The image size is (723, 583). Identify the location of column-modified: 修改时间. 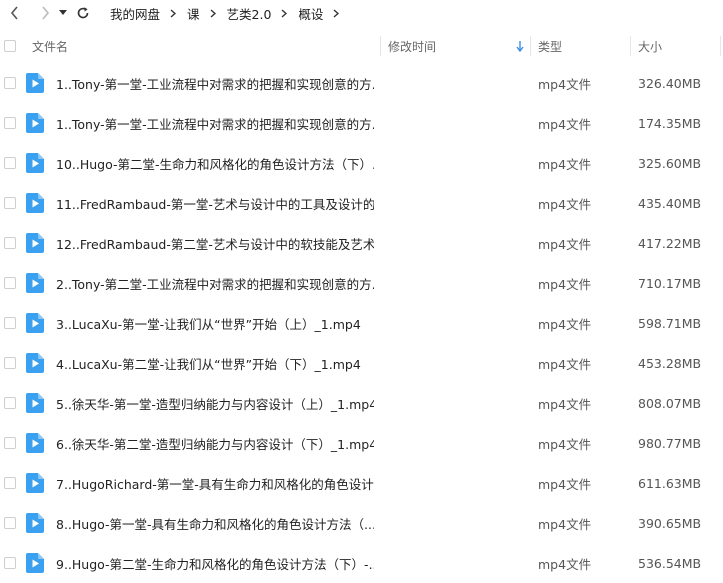
(458, 46).